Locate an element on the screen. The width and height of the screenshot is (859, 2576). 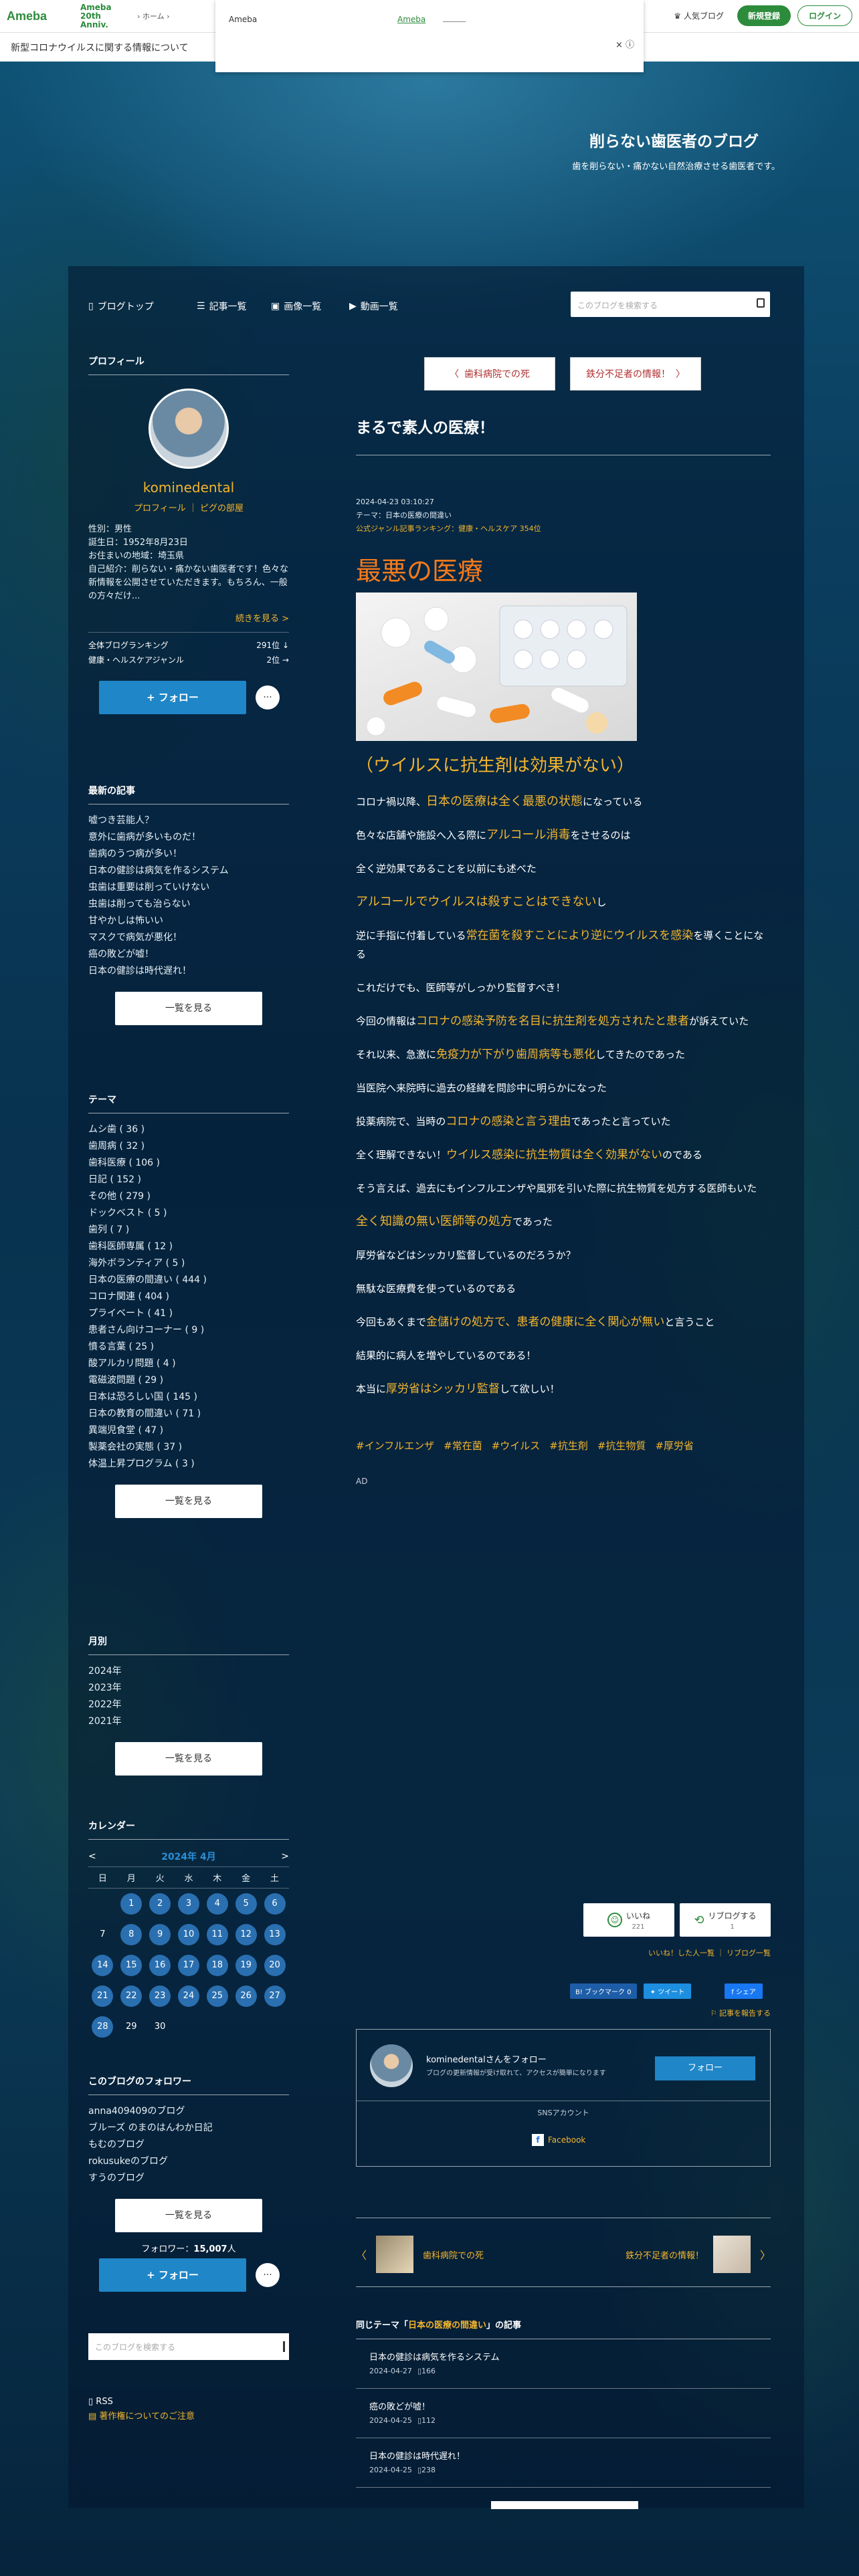
profile-name: kominedental is located at coordinates (188, 488).